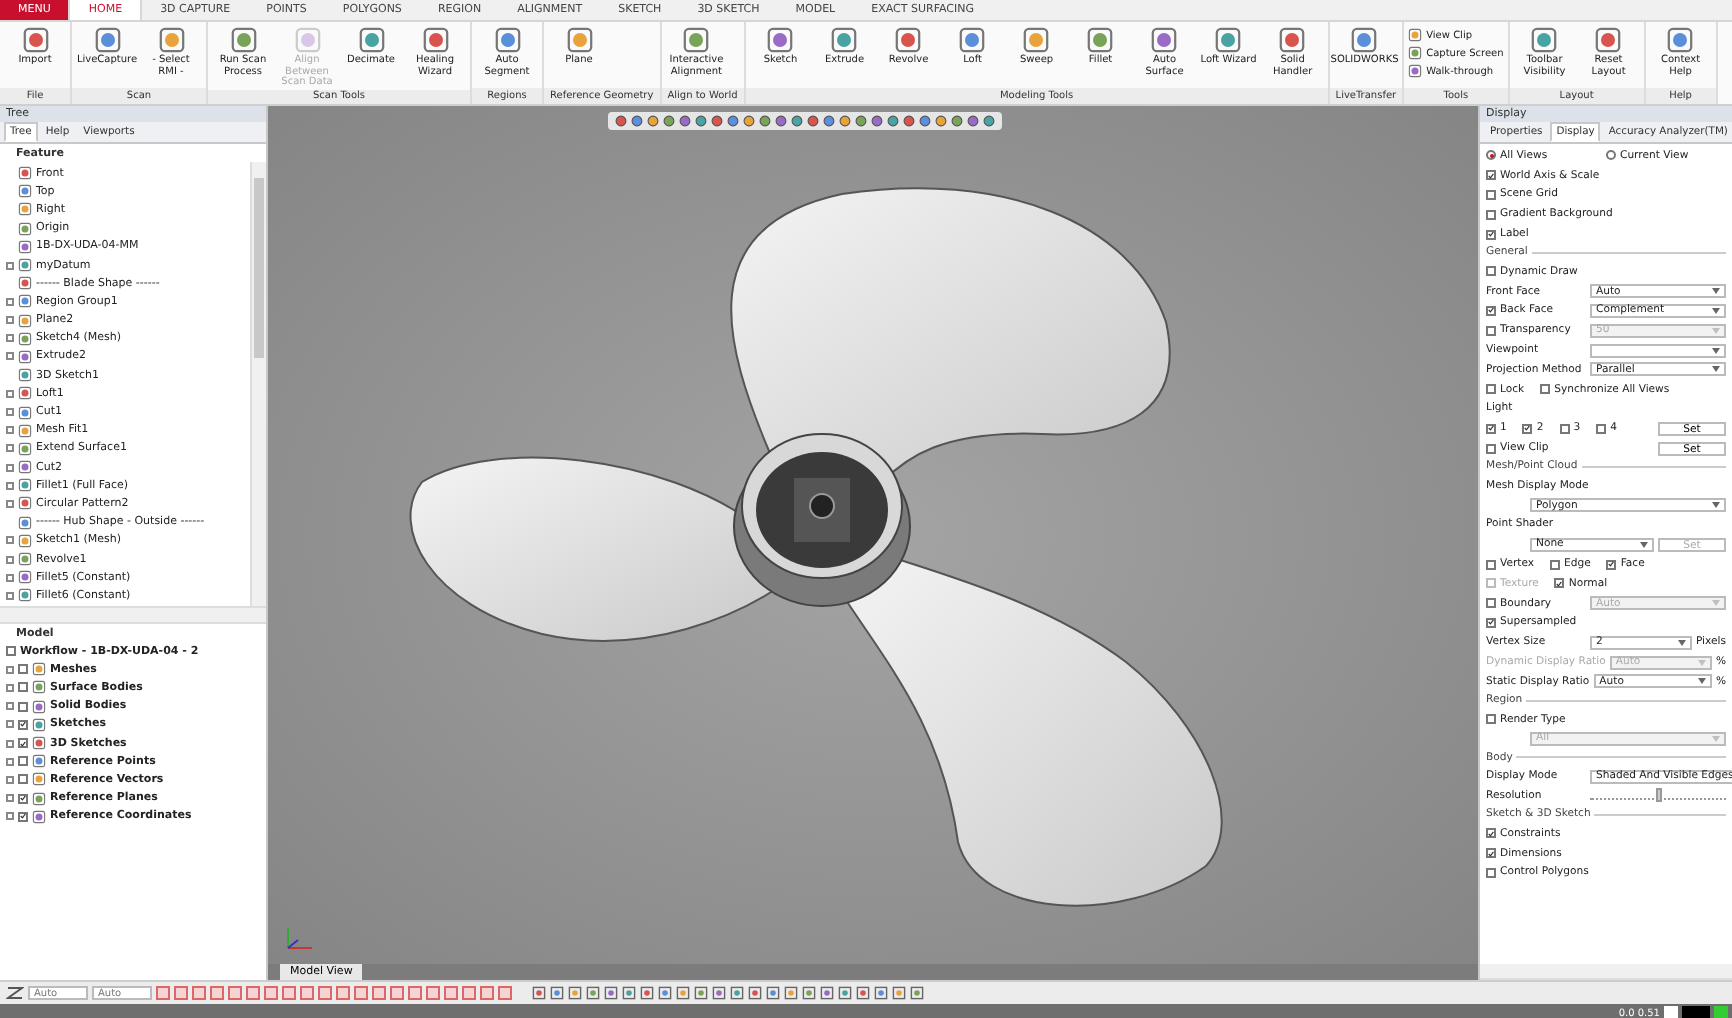 This screenshot has height=1018, width=1732. Describe the element at coordinates (15, 993) in the screenshot. I see `snap-icon` at that location.